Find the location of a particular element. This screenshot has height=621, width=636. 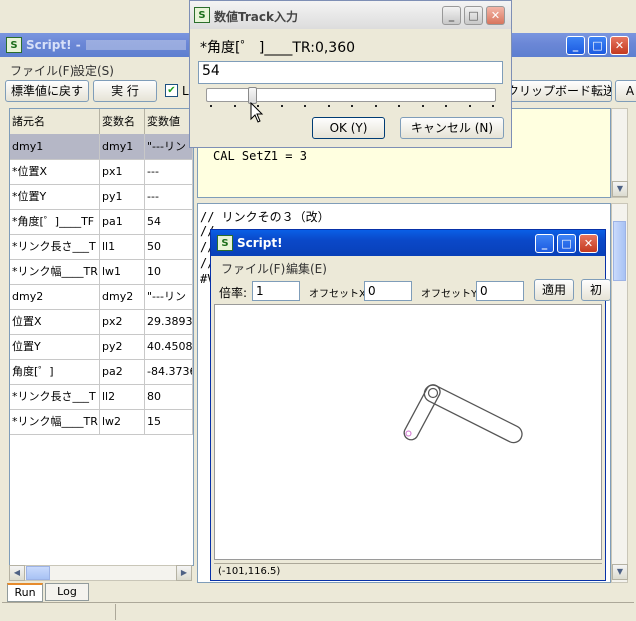

table-row: dmy1 dmy1 "---リン is located at coordinates (101, 147).